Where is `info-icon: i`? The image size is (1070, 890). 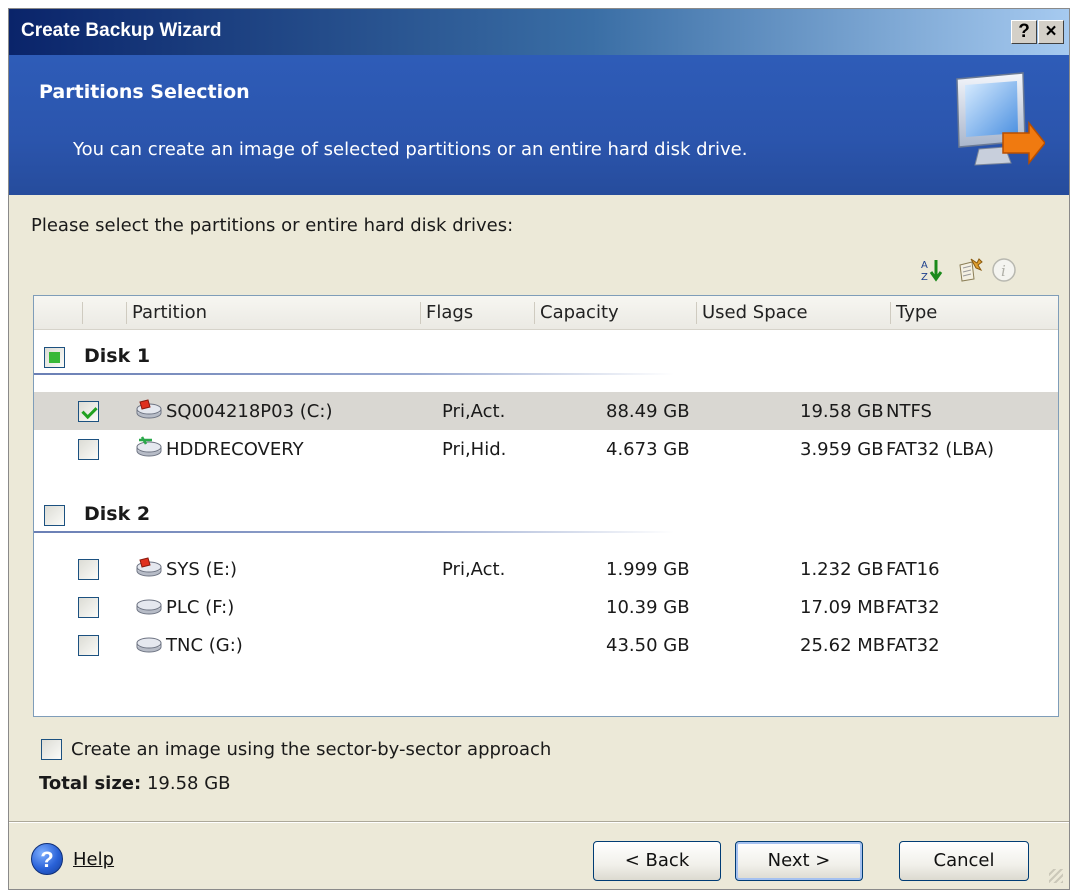 info-icon: i is located at coordinates (1004, 270).